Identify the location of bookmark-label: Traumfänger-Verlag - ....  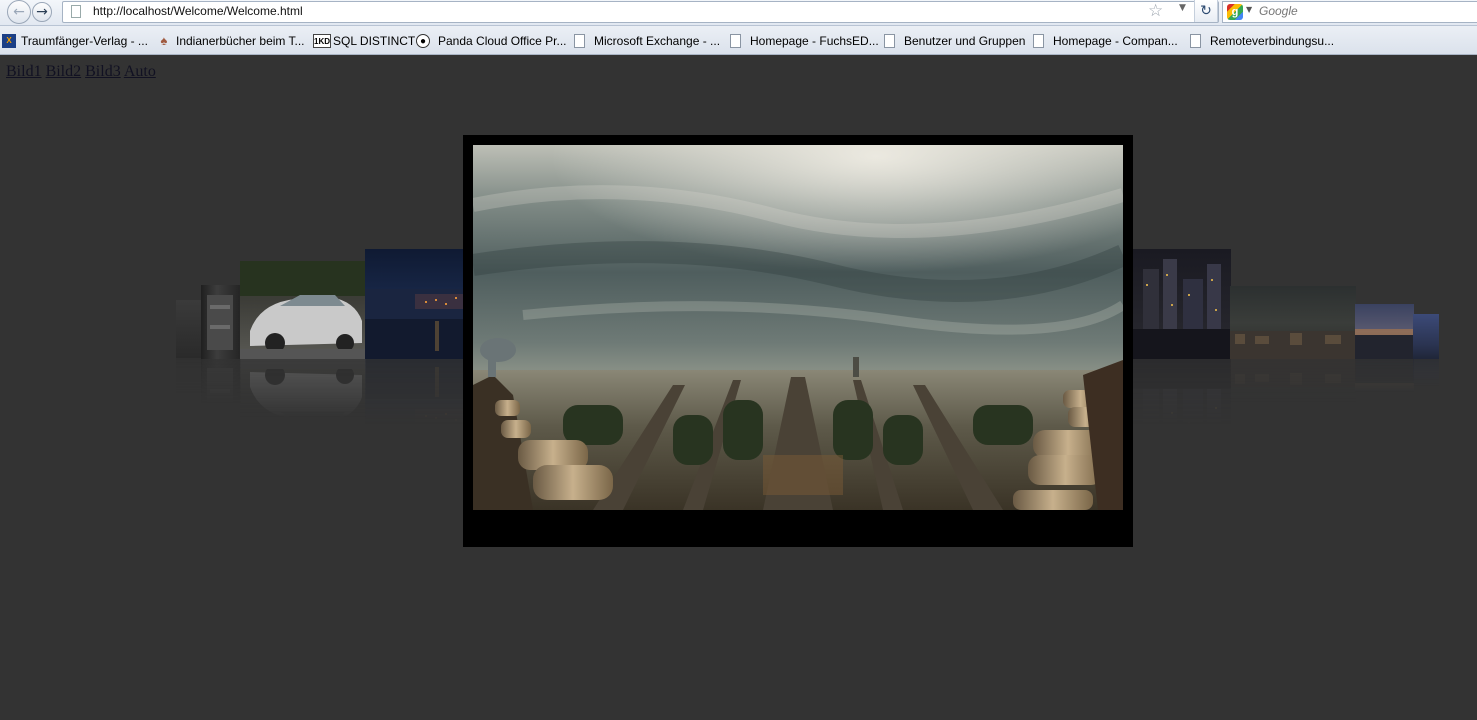
(84, 41).